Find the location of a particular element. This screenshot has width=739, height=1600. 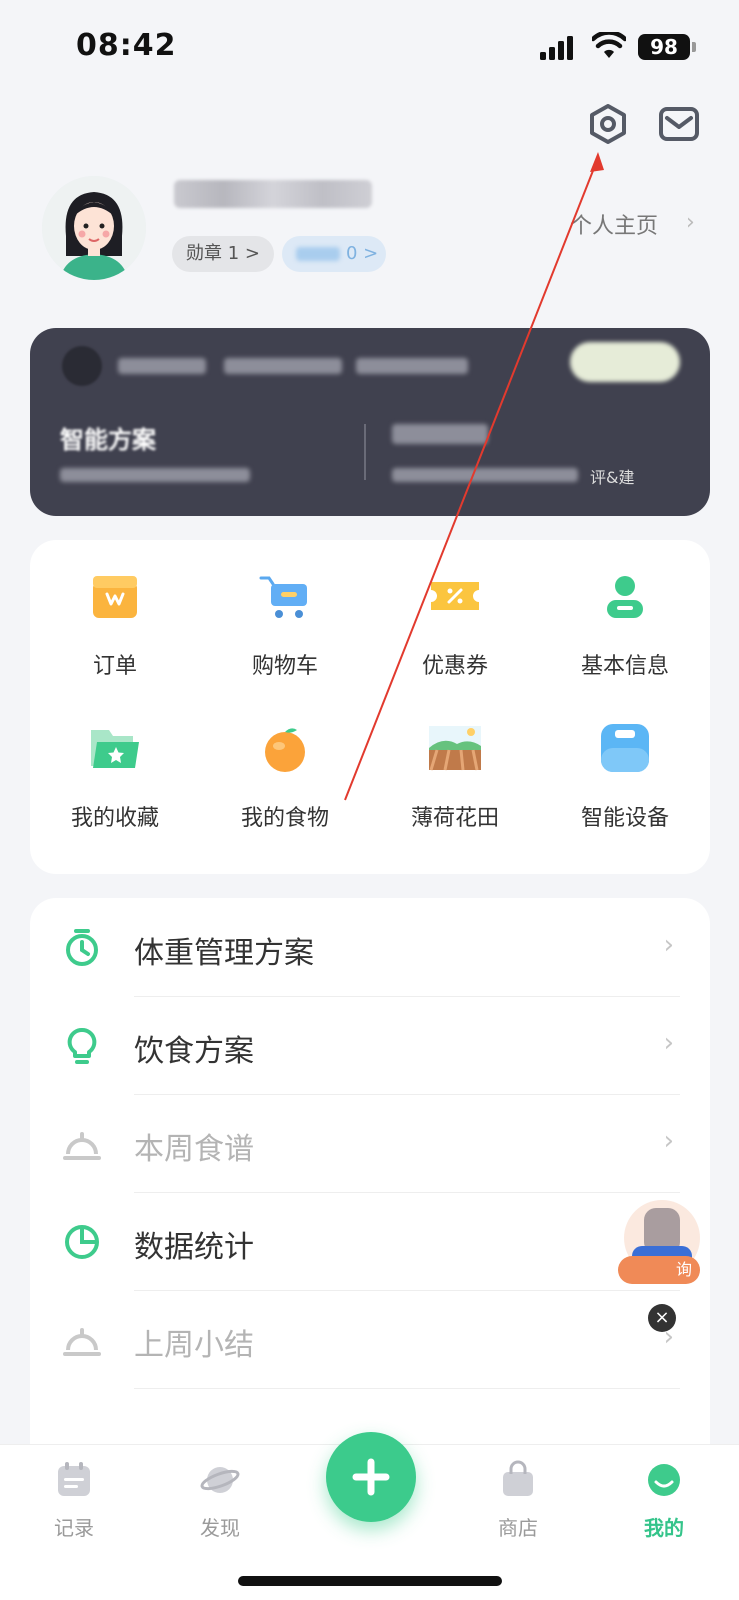

grid-item-label: 智能设备 is located at coordinates (624, 818).